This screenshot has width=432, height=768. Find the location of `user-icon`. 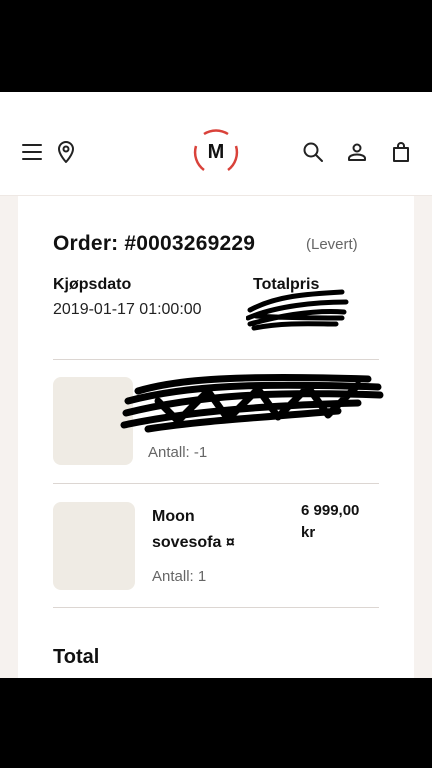

user-icon is located at coordinates (357, 152).